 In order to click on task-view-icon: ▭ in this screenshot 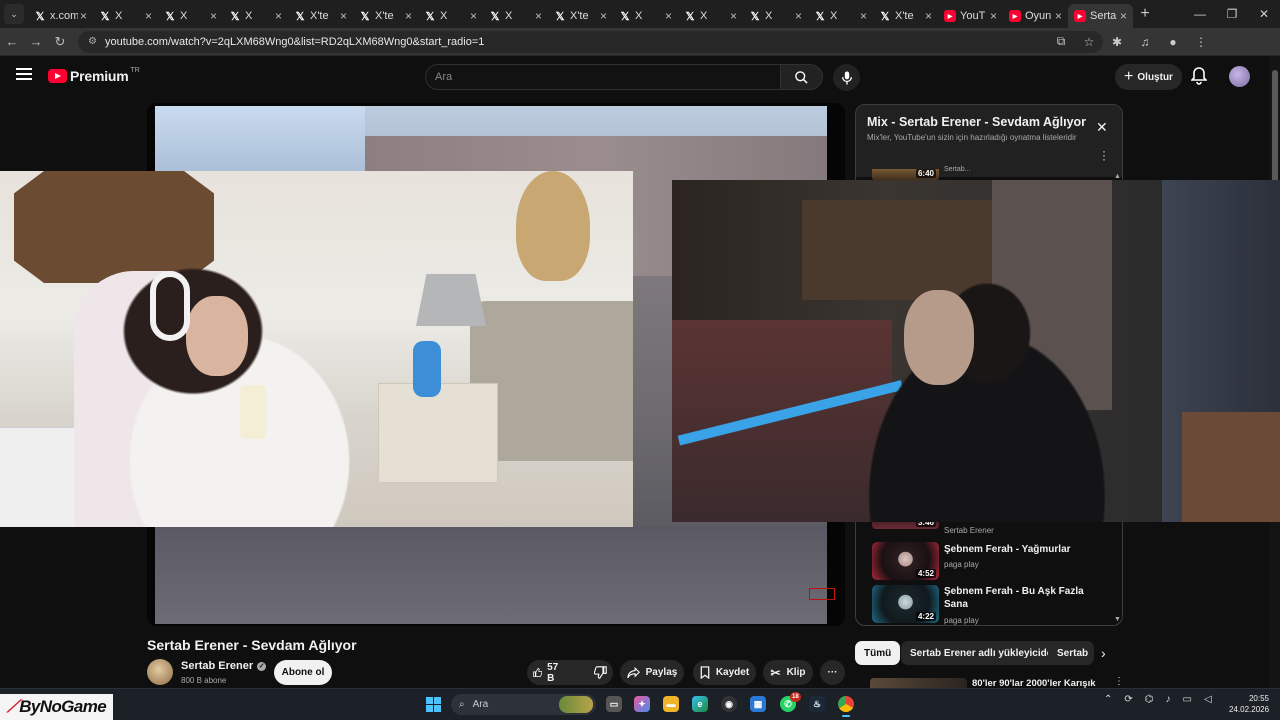, I will do `click(614, 704)`.